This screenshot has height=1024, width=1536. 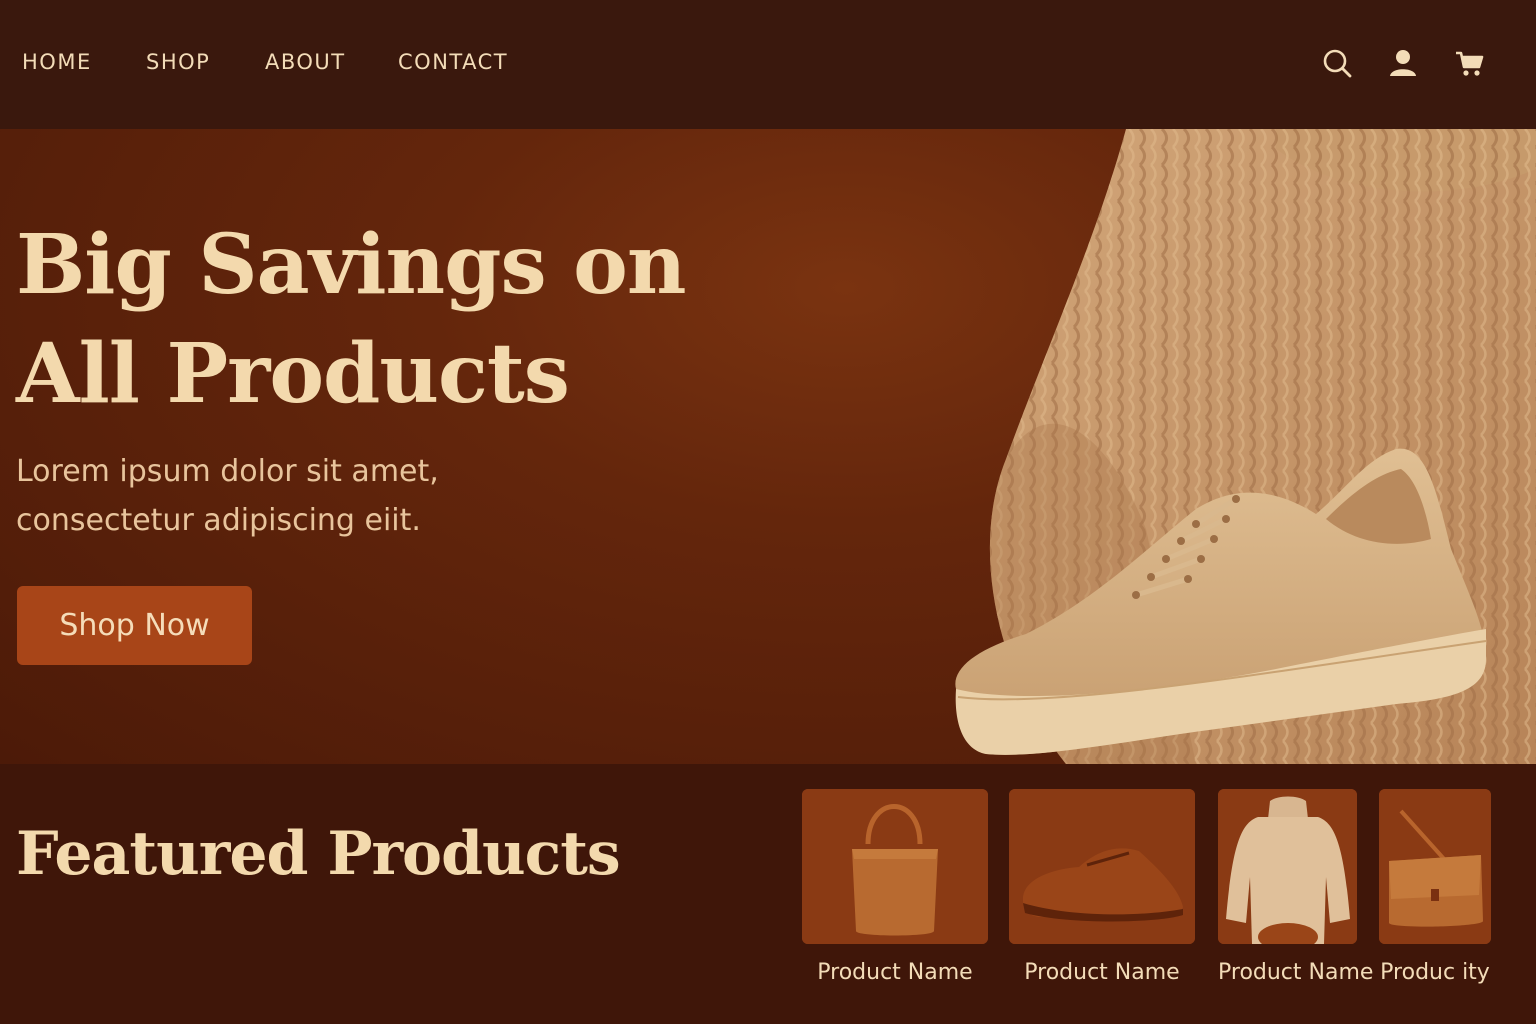 I want to click on cart-icon, so click(x=1470, y=63).